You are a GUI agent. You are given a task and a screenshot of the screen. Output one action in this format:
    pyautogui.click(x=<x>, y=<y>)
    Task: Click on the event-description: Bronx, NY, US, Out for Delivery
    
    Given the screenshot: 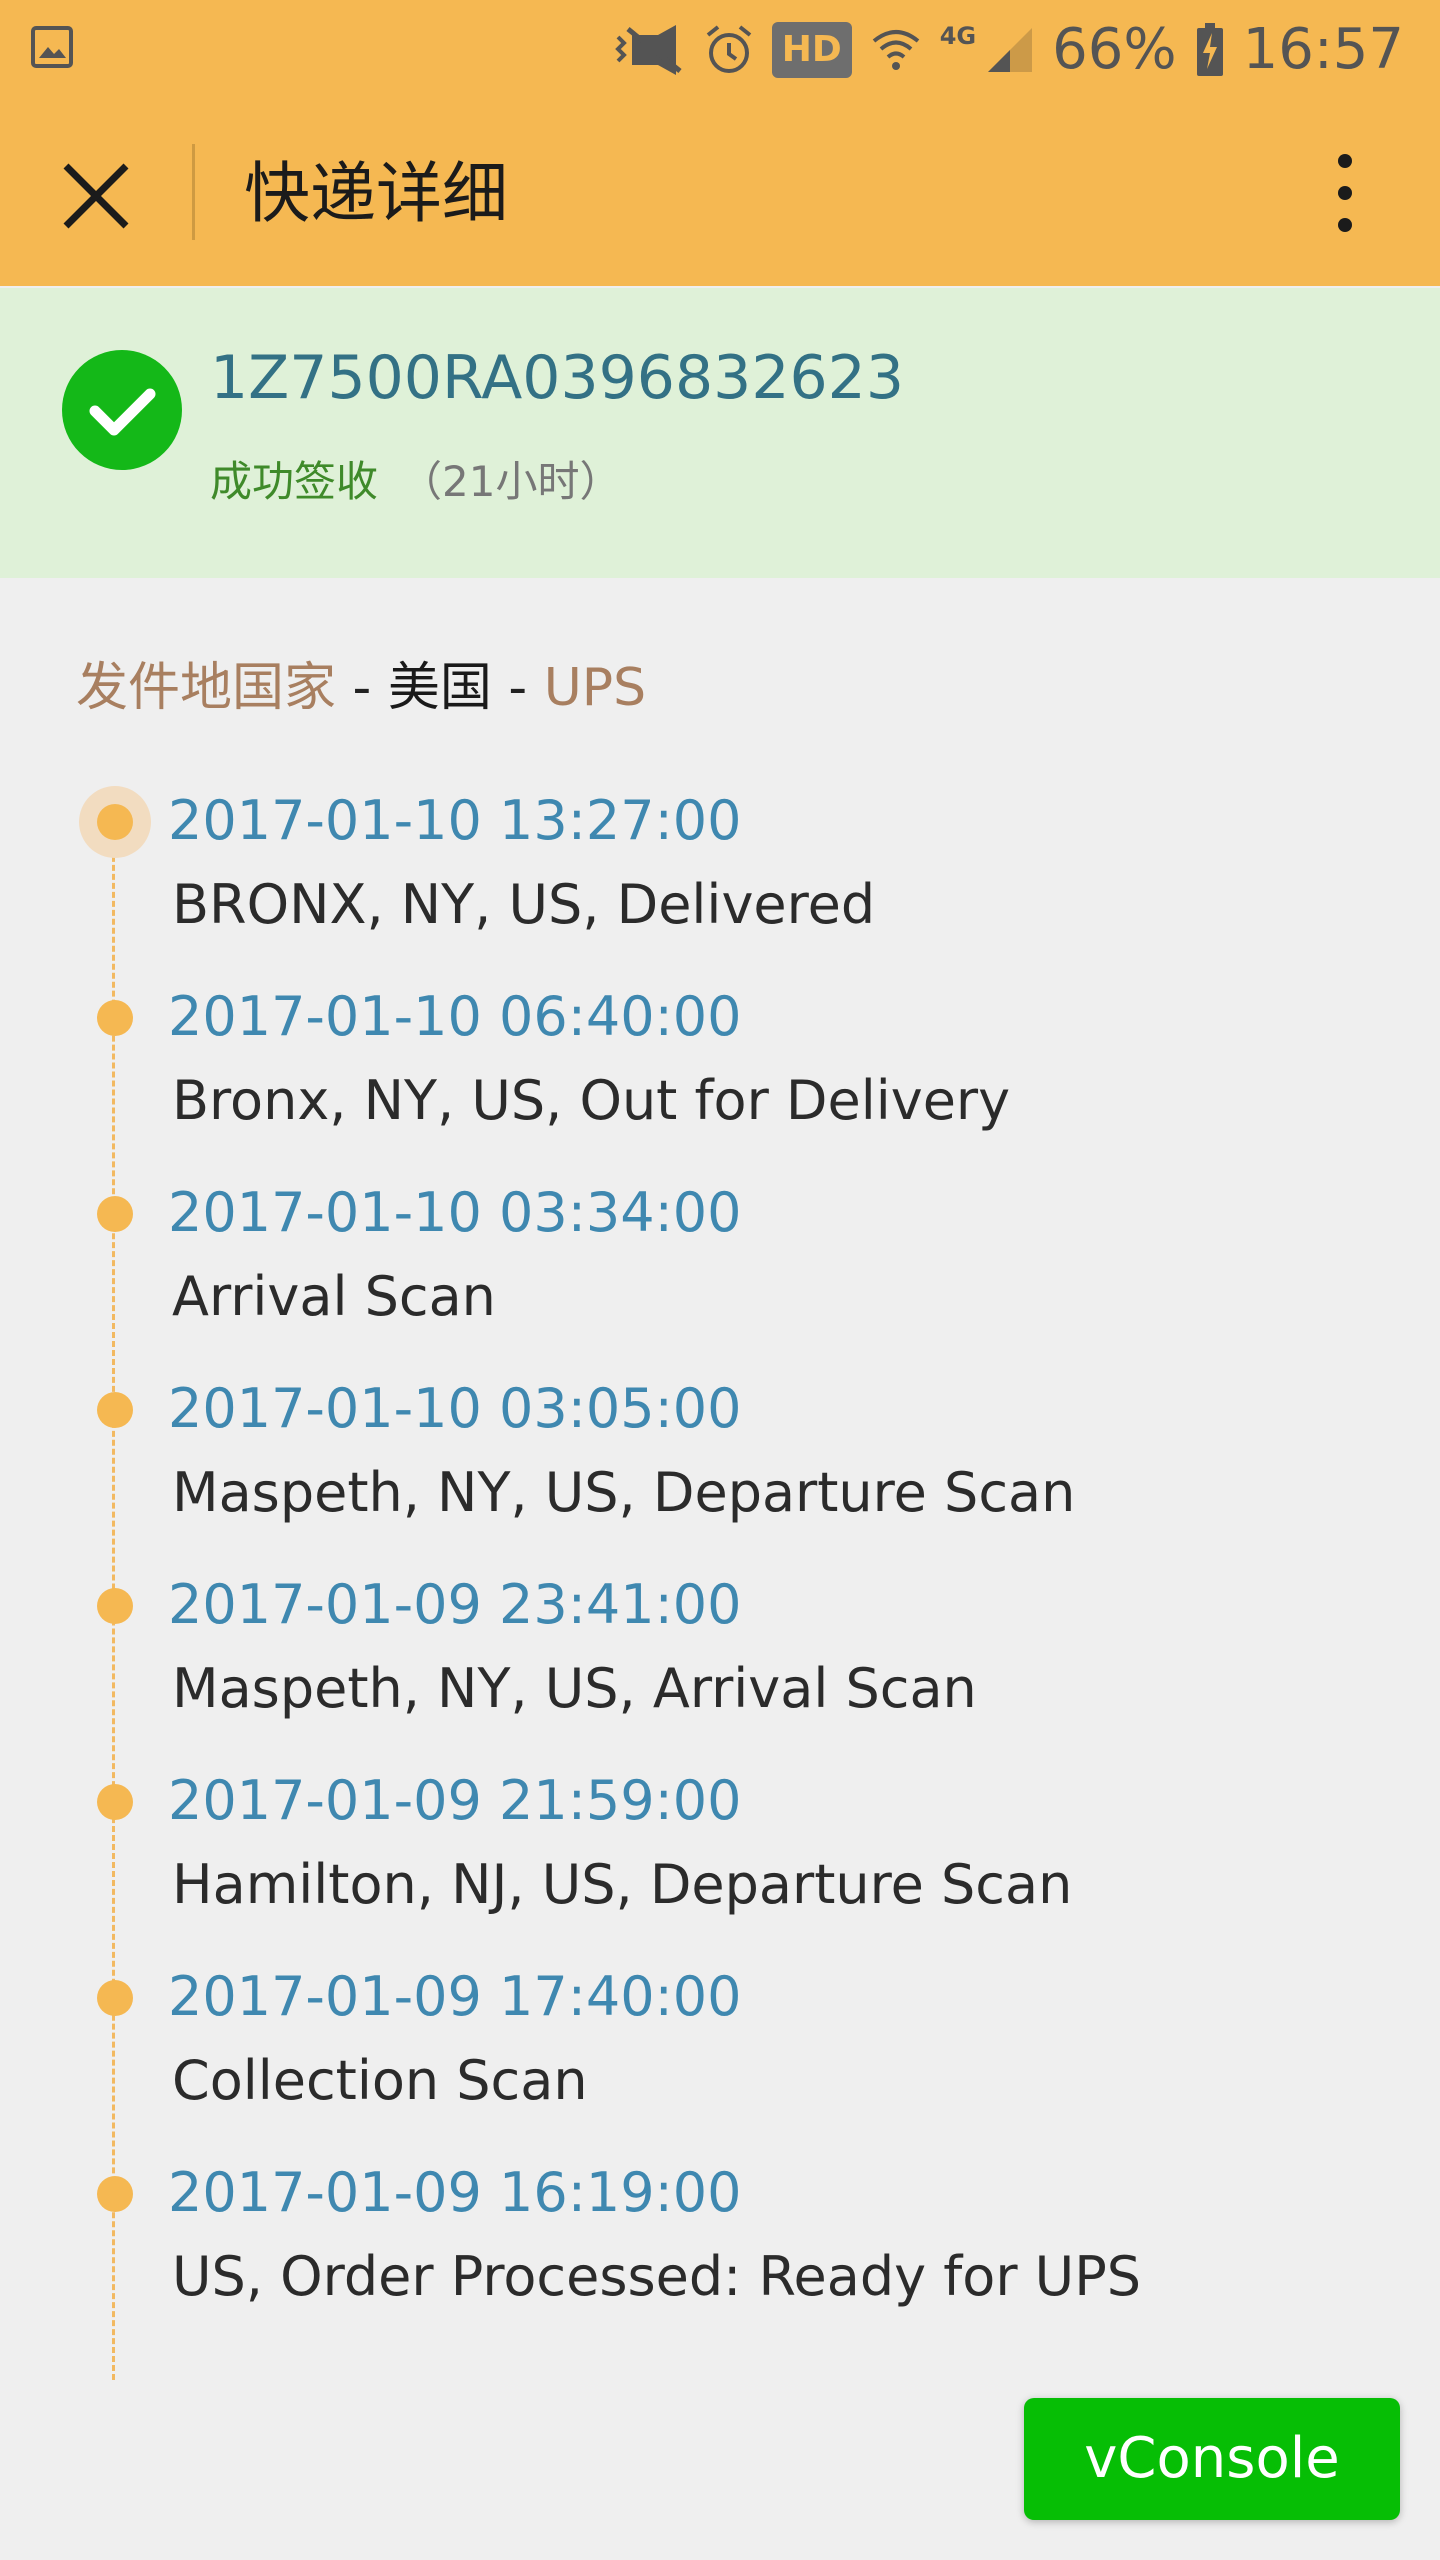 What is the action you would take?
    pyautogui.click(x=591, y=1100)
    